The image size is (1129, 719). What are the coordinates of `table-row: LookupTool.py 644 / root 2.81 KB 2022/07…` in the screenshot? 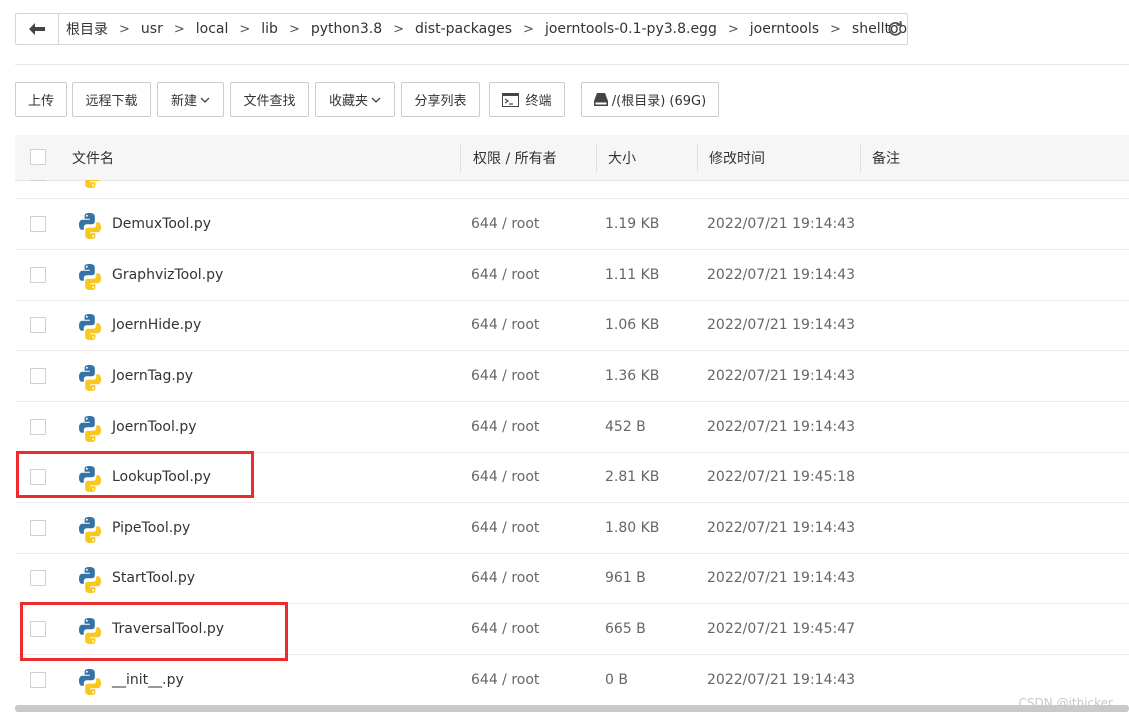 It's located at (572, 477).